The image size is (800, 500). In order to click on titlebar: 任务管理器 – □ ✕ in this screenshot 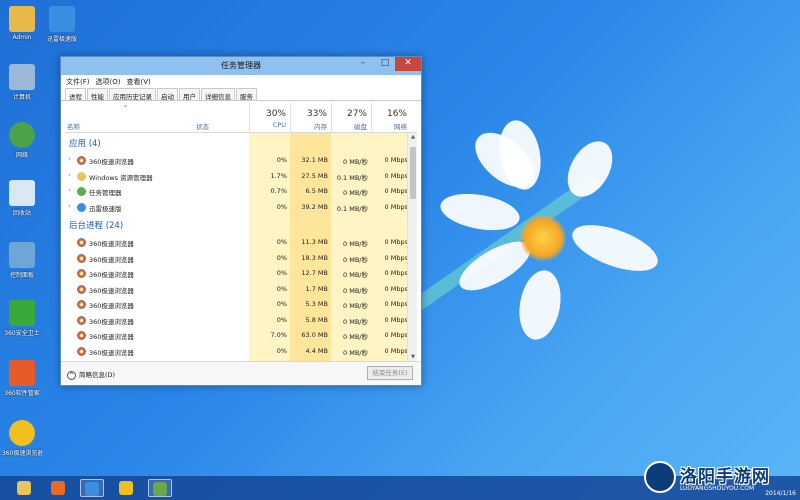, I will do `click(241, 66)`.